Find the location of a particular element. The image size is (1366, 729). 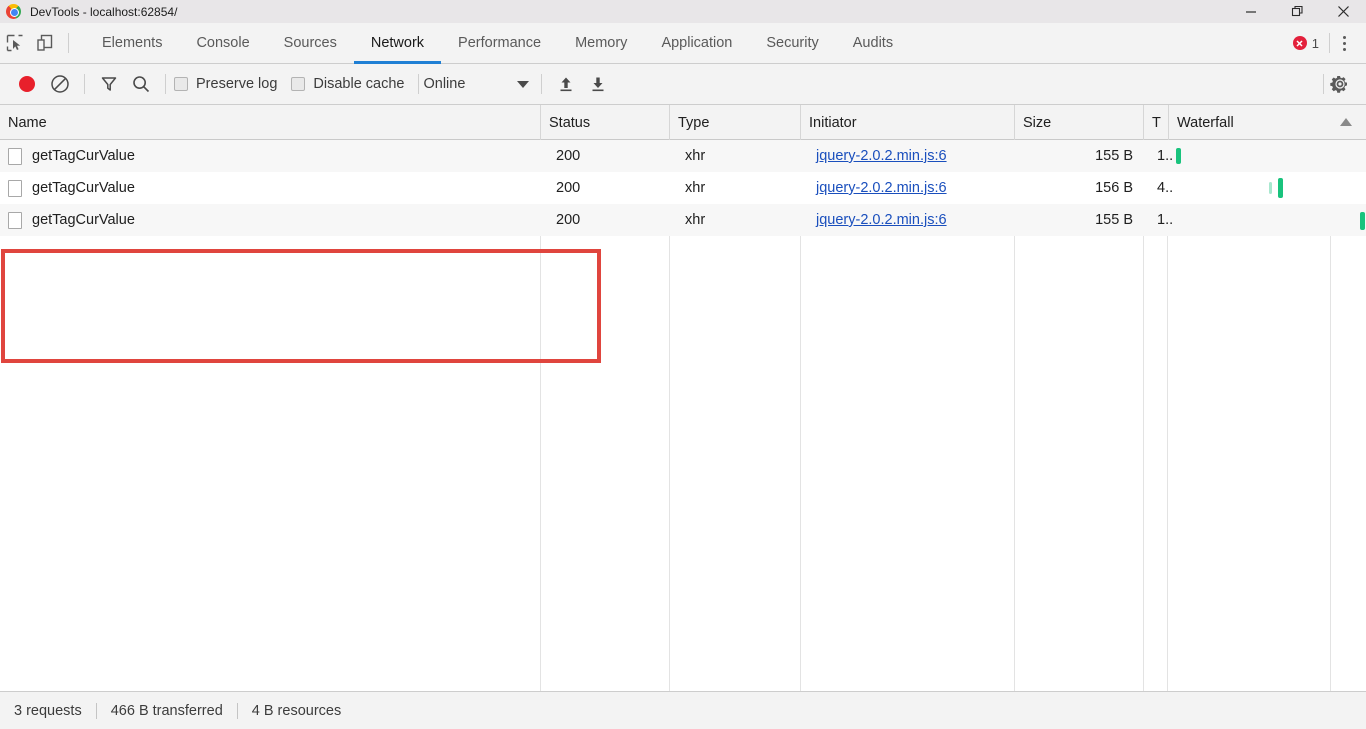

waterfall-bar-latency is located at coordinates (1270, 188).